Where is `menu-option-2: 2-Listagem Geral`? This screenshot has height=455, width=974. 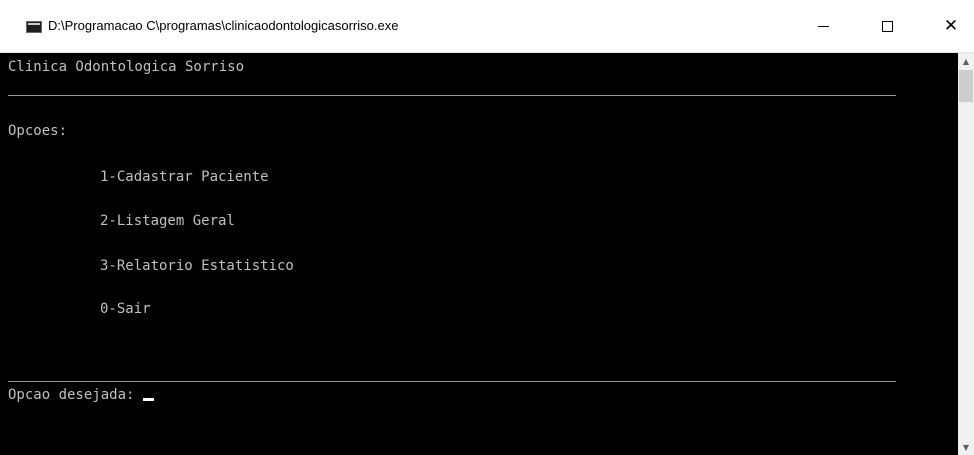 menu-option-2: 2-Listagem Geral is located at coordinates (167, 221).